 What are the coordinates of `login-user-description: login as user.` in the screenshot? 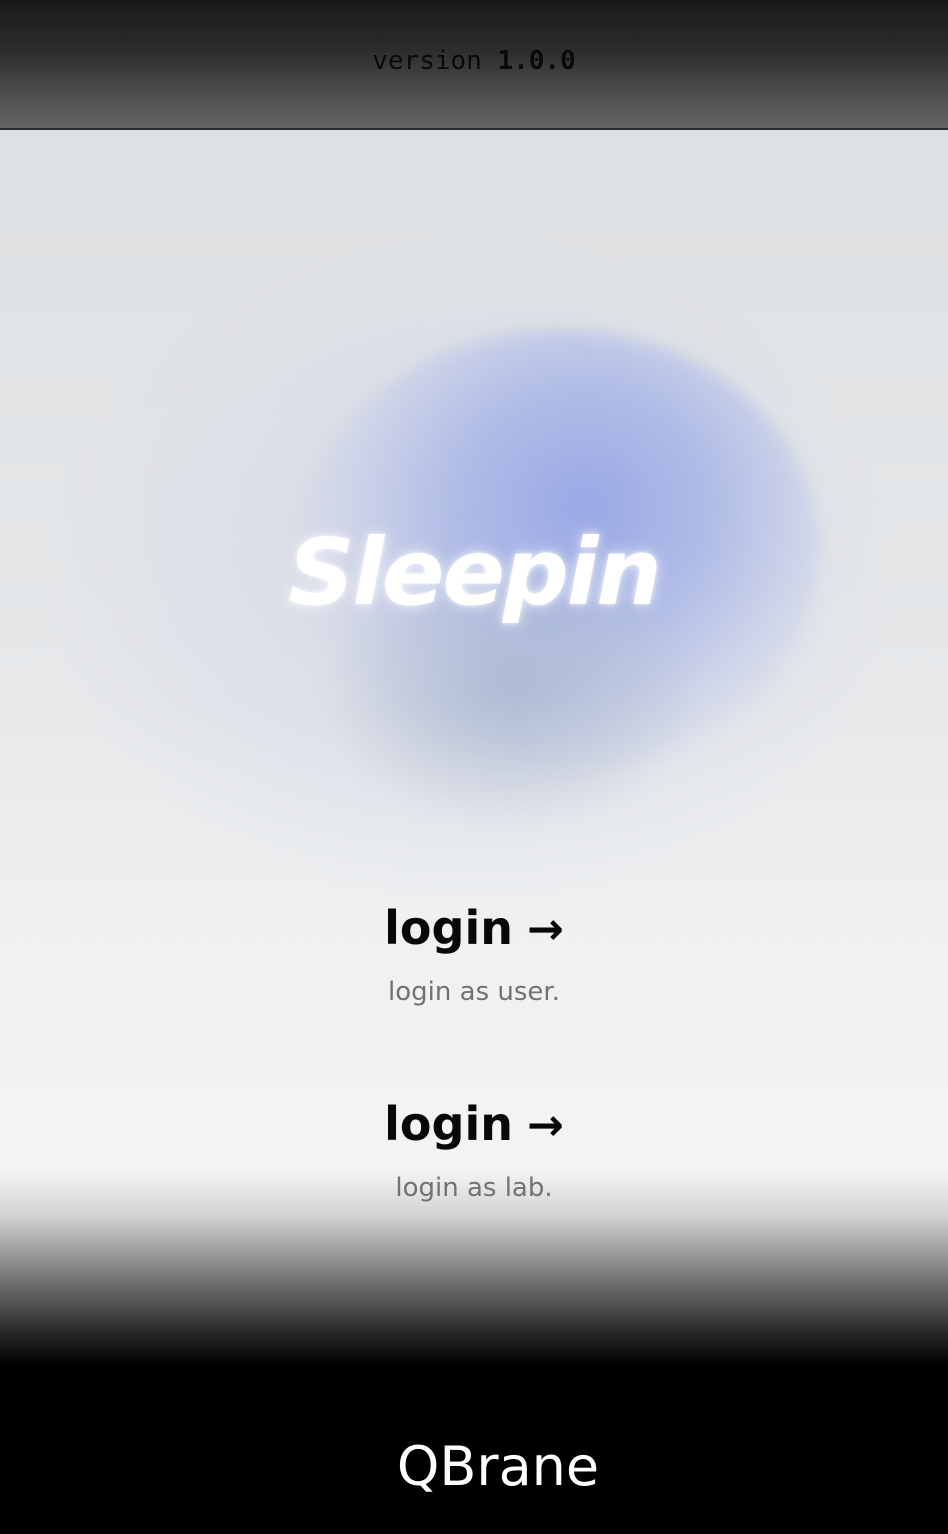 It's located at (474, 992).